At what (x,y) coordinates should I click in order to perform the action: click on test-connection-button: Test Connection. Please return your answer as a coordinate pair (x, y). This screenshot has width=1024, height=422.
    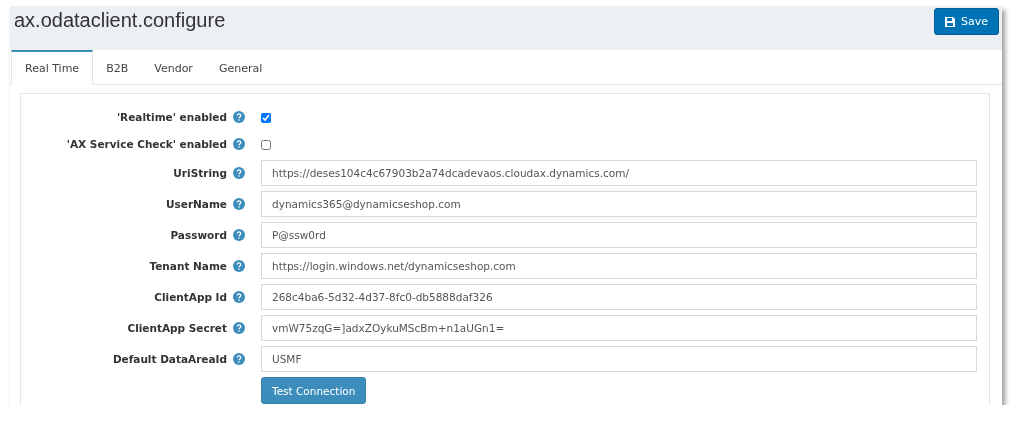
    Looking at the image, I should click on (314, 390).